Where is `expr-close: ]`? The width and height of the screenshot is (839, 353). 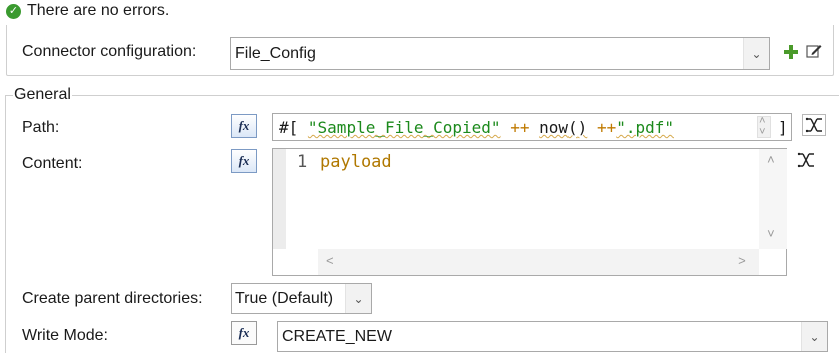
expr-close: ] is located at coordinates (783, 127).